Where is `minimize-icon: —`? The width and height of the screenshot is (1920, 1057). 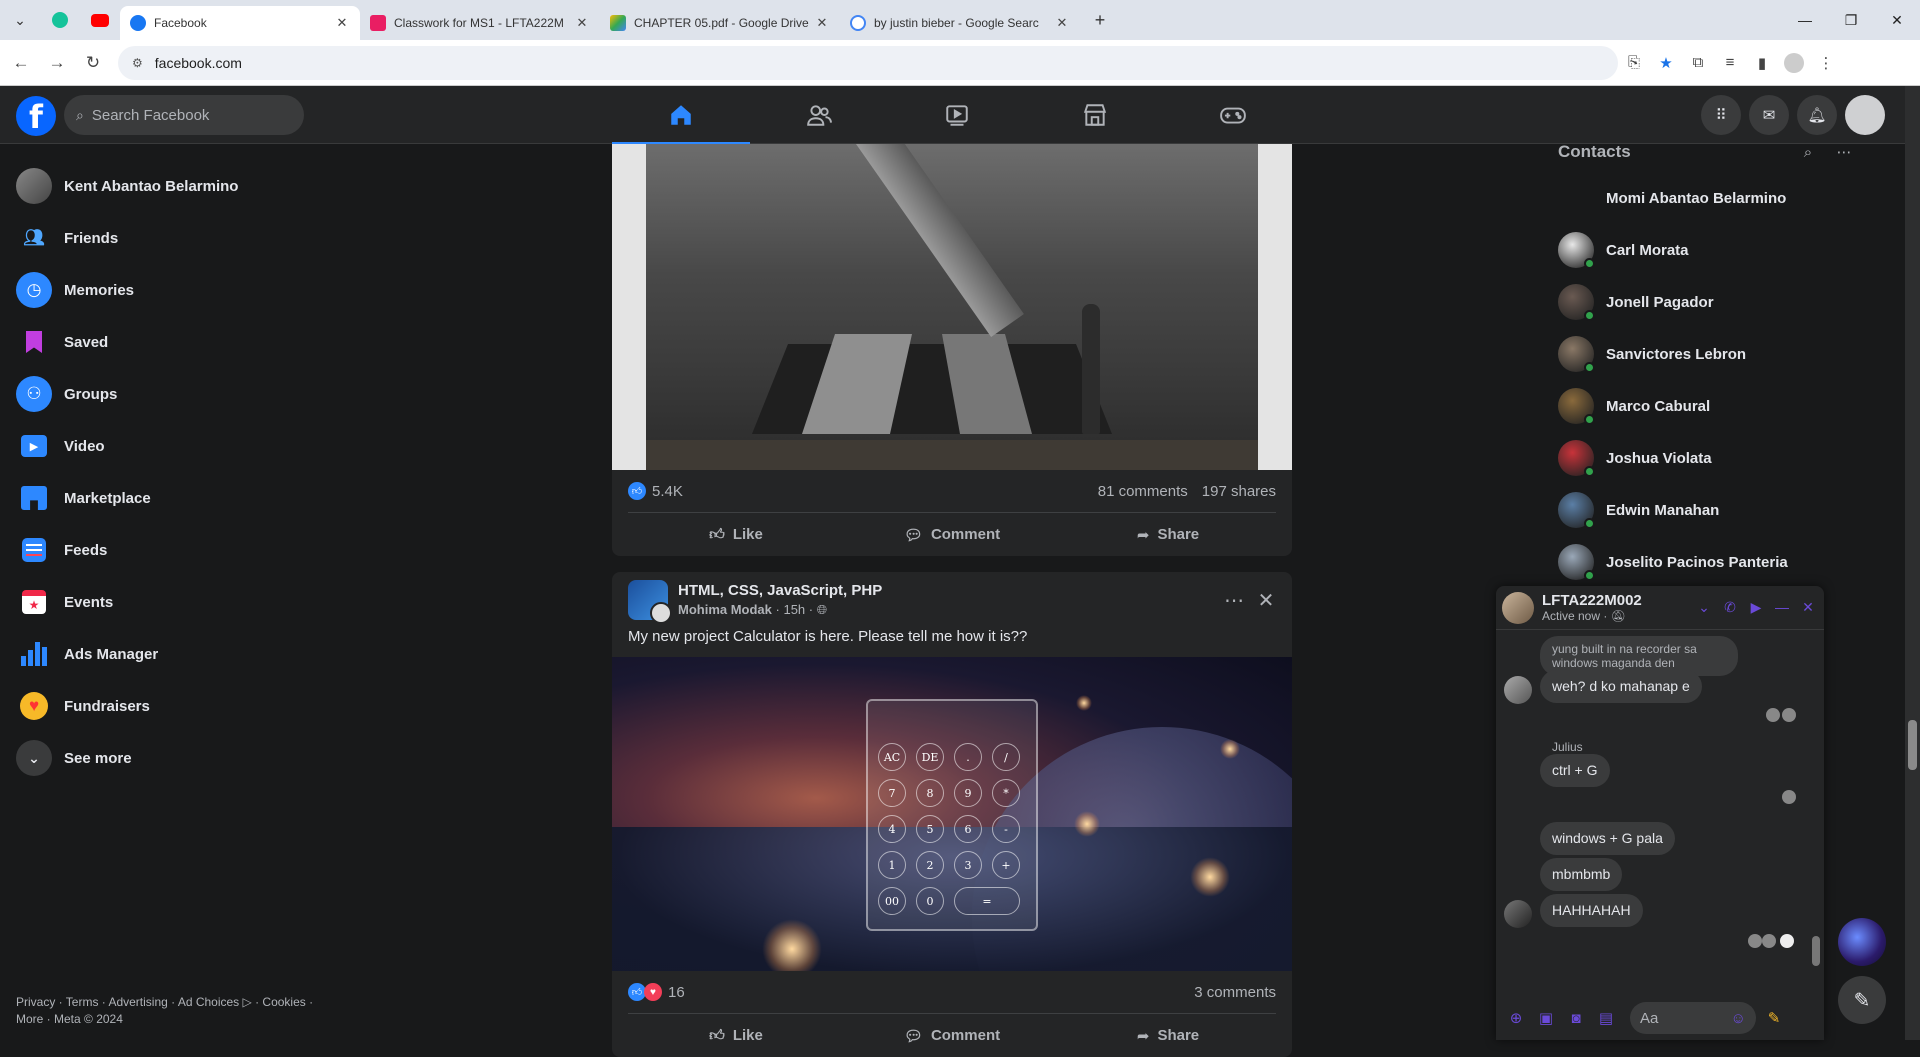
minimize-icon: — is located at coordinates (1805, 20).